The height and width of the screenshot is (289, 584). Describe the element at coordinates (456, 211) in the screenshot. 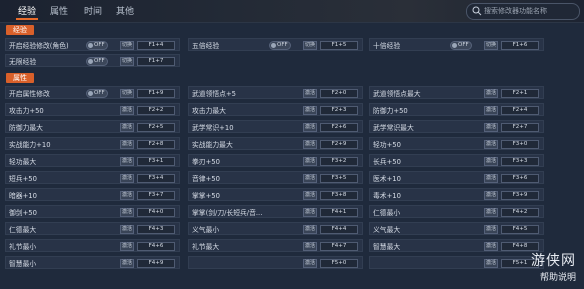

I see `cheat-row: 仁德最小 激活 F4+2` at that location.